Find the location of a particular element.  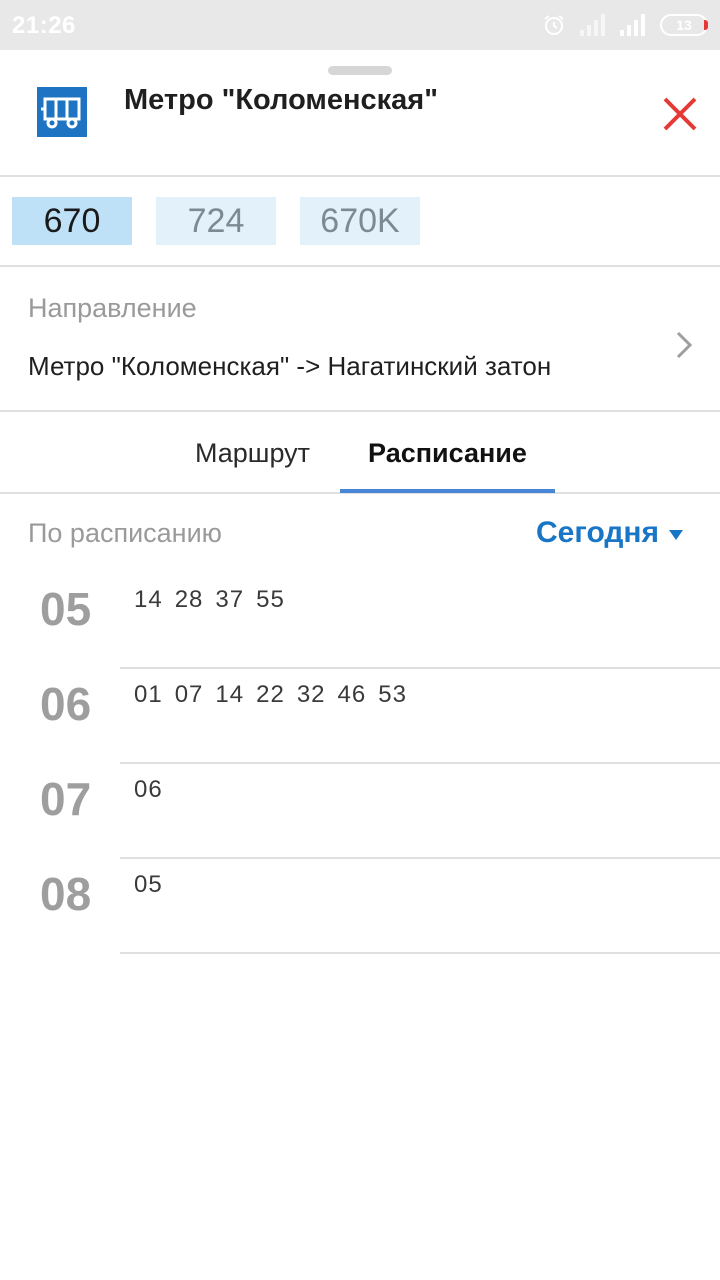

dropdown-arrow-icon is located at coordinates (676, 535).